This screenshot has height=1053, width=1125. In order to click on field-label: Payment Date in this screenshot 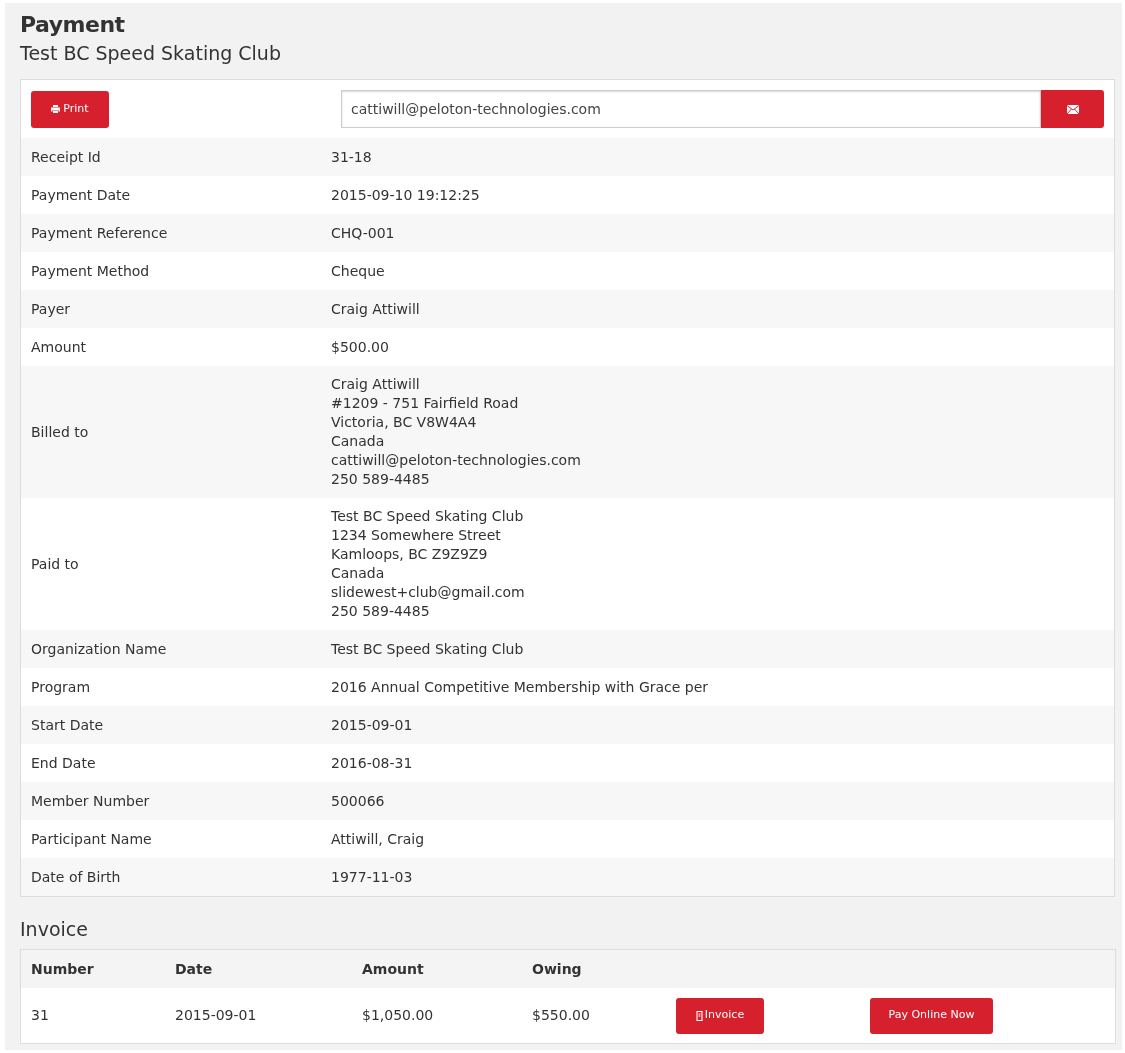, I will do `click(81, 195)`.